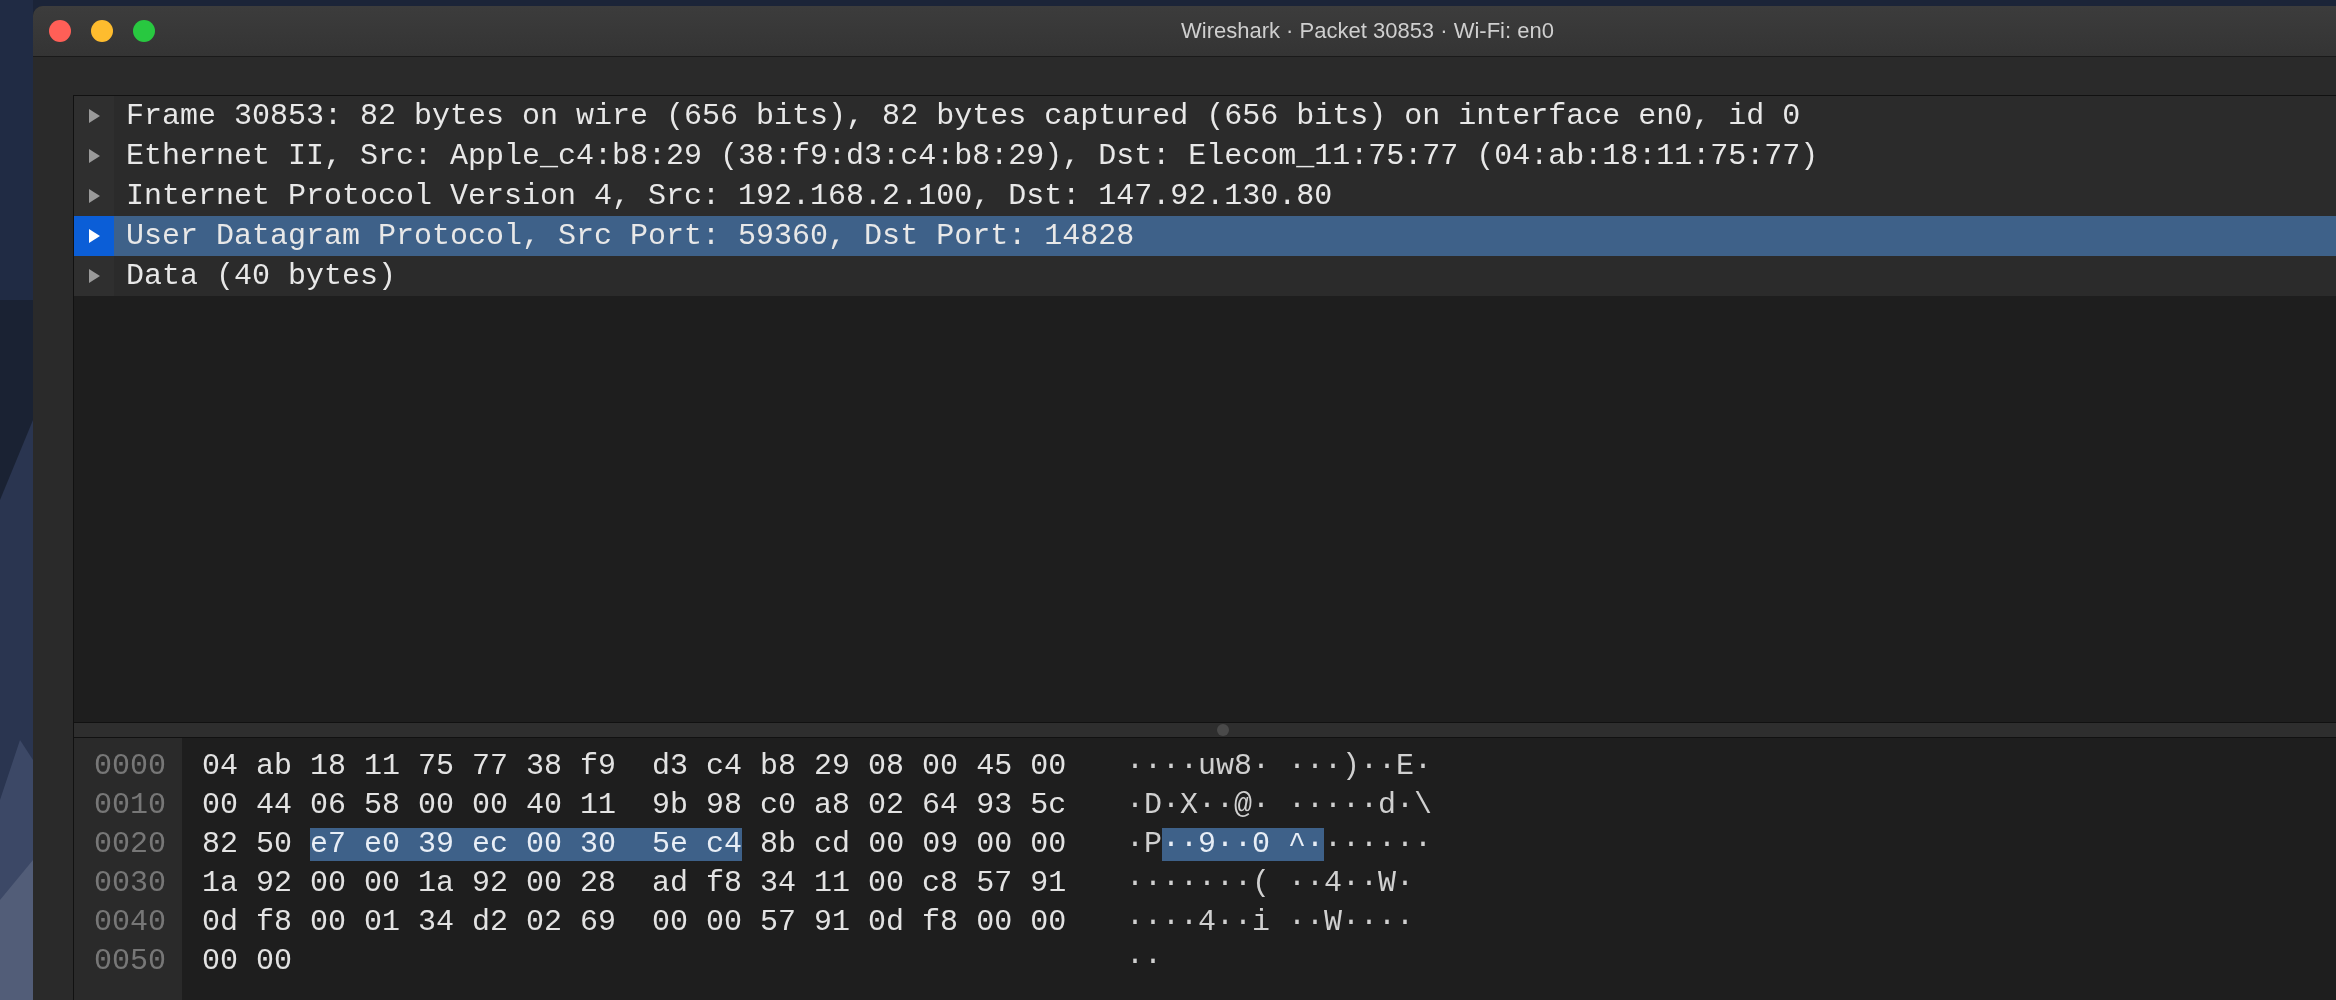  What do you see at coordinates (130, 766) in the screenshot?
I see `byte-offset: 0000` at bounding box center [130, 766].